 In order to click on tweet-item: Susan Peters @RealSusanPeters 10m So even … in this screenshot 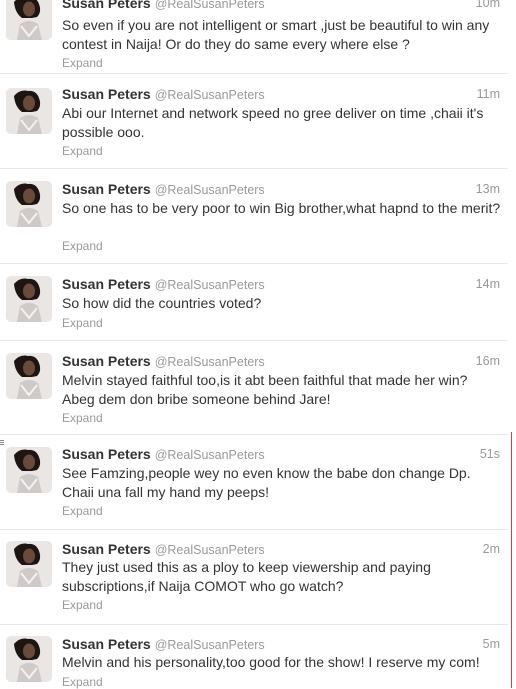, I will do `click(254, 37)`.